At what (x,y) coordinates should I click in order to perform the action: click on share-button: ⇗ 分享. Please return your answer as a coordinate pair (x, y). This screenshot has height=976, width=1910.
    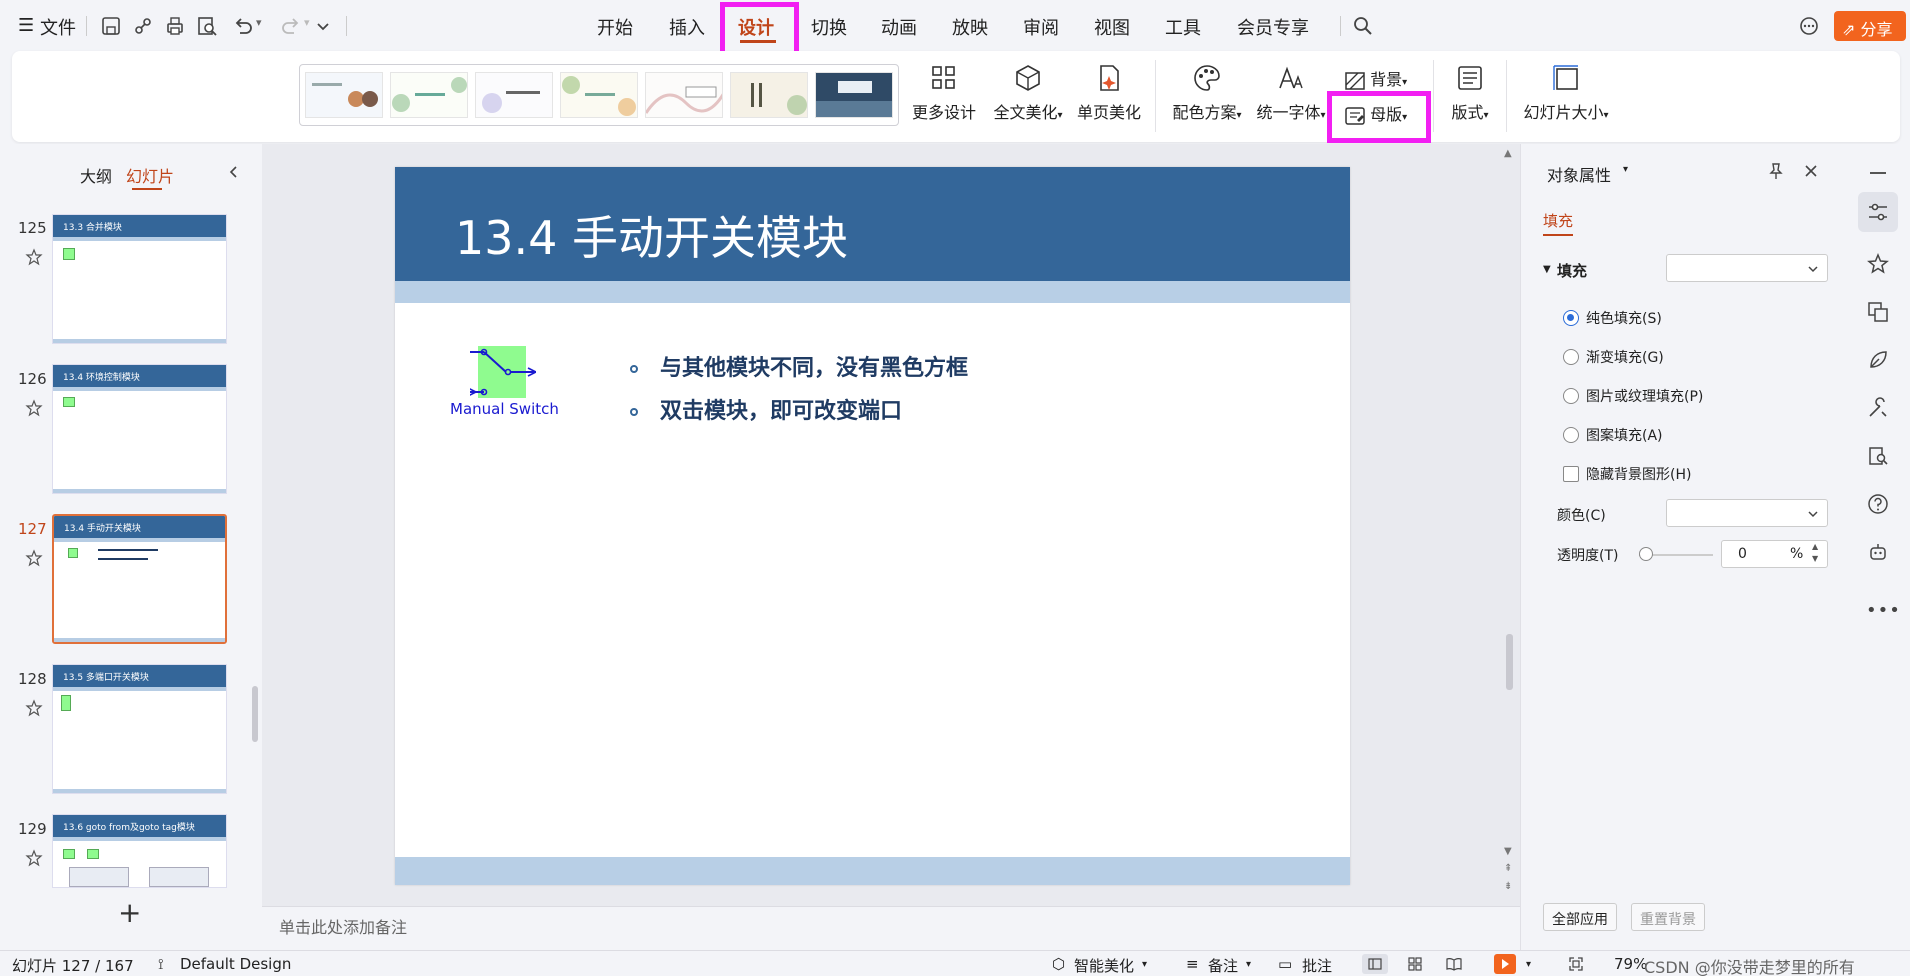
    Looking at the image, I should click on (1870, 26).